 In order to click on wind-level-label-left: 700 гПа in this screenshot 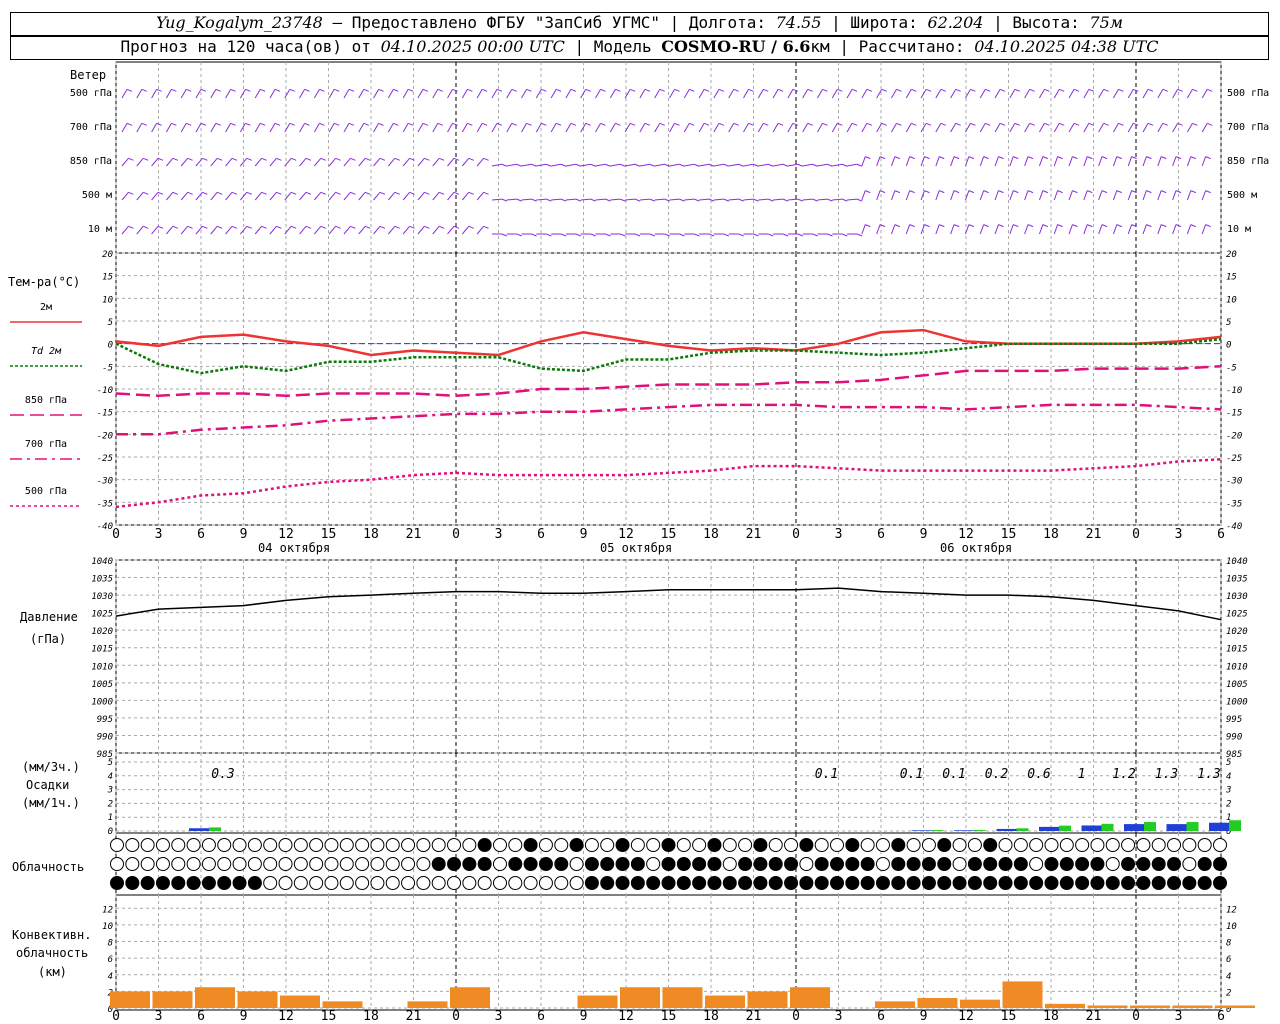, I will do `click(91, 127)`.